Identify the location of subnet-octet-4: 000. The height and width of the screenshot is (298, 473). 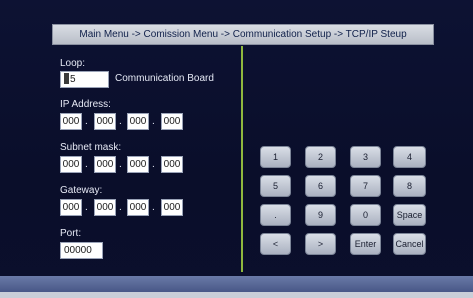
(172, 164).